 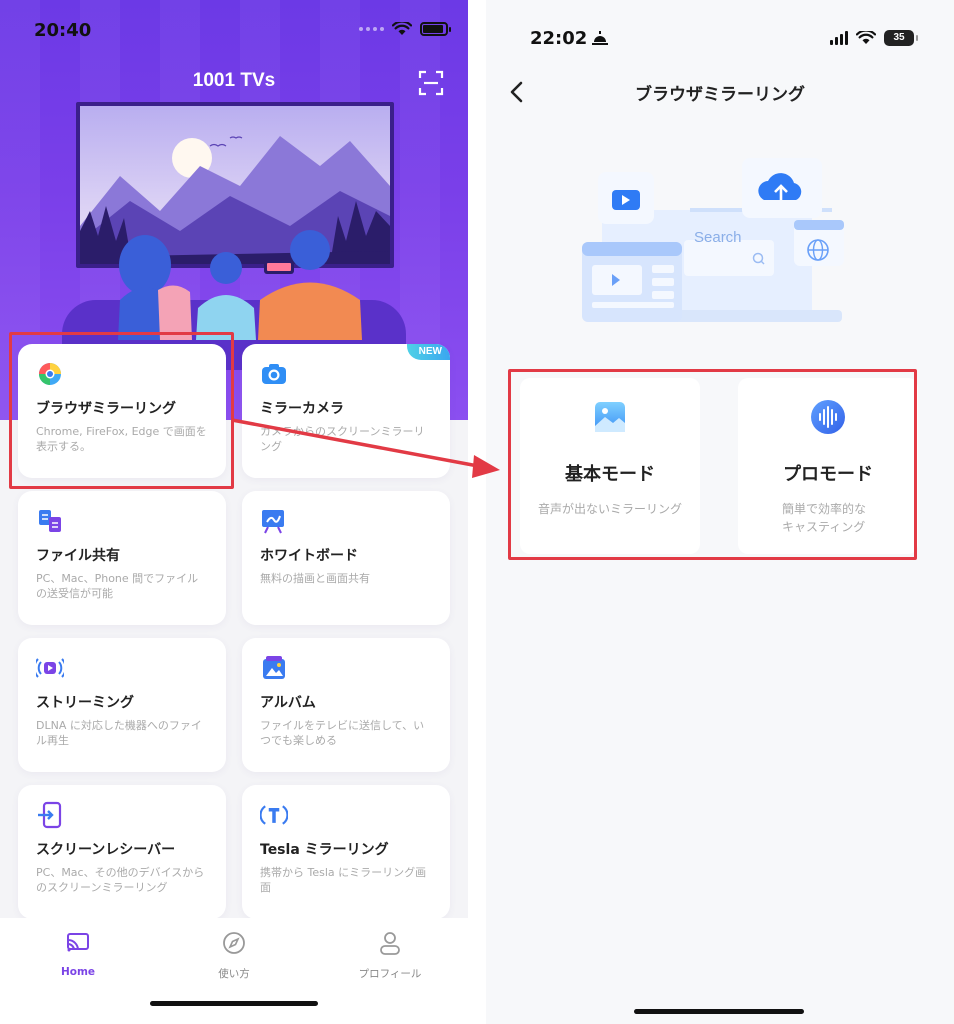 What do you see at coordinates (234, 943) in the screenshot?
I see `compass-icon` at bounding box center [234, 943].